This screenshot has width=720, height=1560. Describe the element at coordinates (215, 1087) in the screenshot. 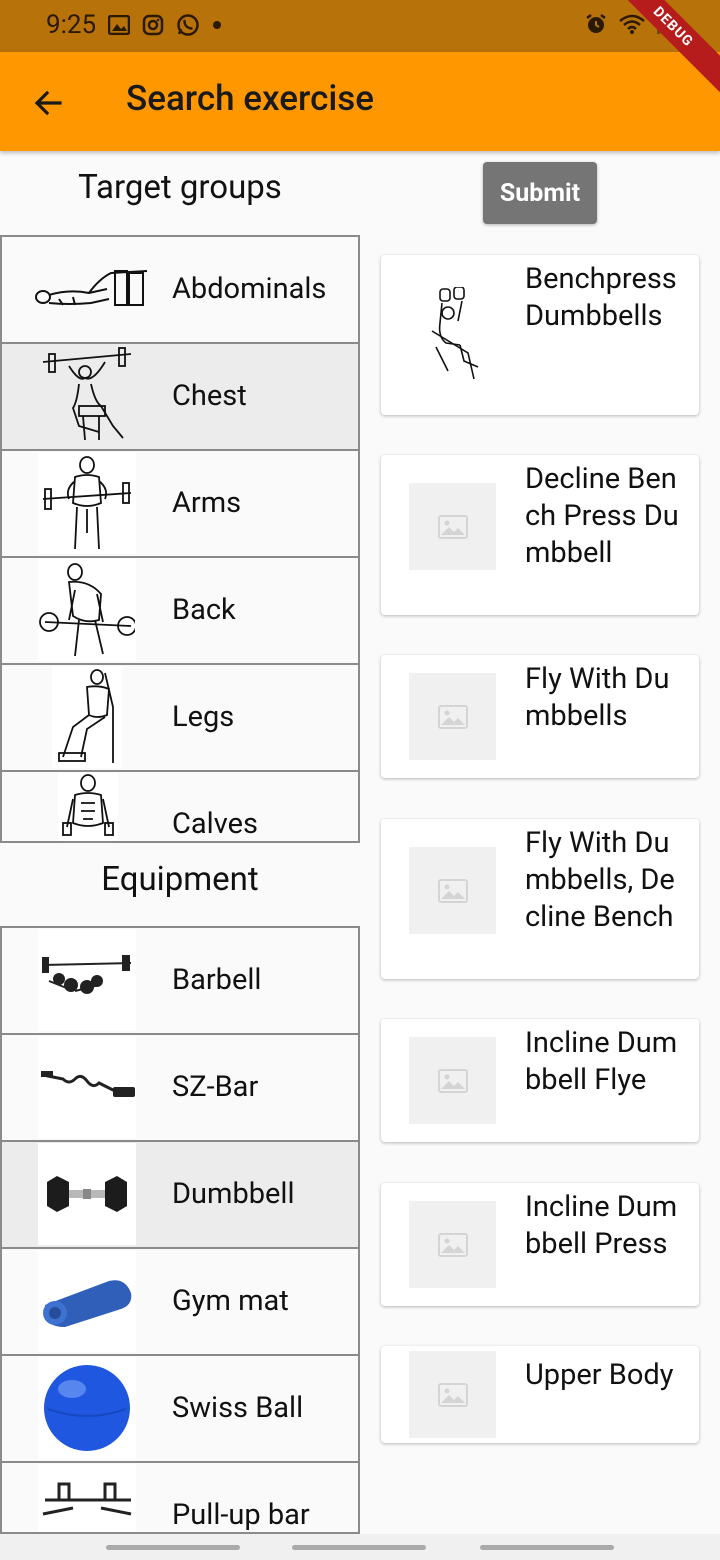

I see `equipment-label: SZ-Bar` at that location.